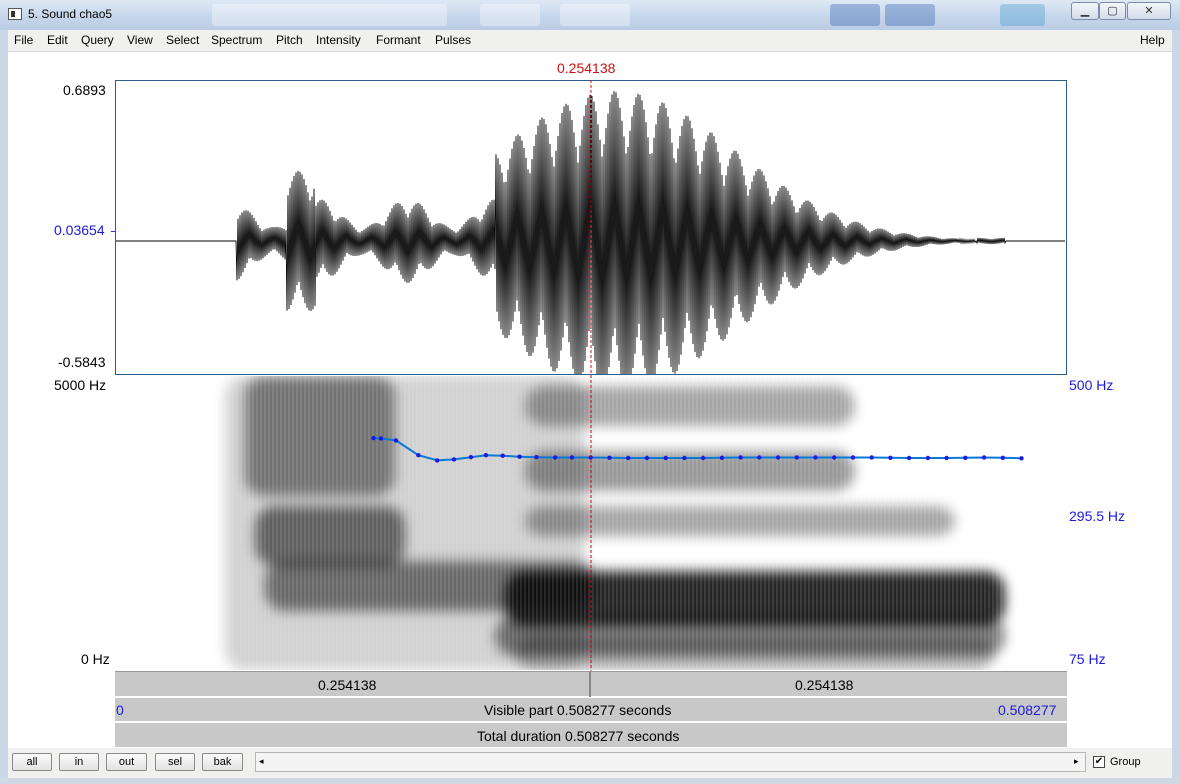 This screenshot has width=1180, height=784. What do you see at coordinates (80, 385) in the screenshot?
I see `spectrogram-max-freq-label: 5000 Hz` at bounding box center [80, 385].